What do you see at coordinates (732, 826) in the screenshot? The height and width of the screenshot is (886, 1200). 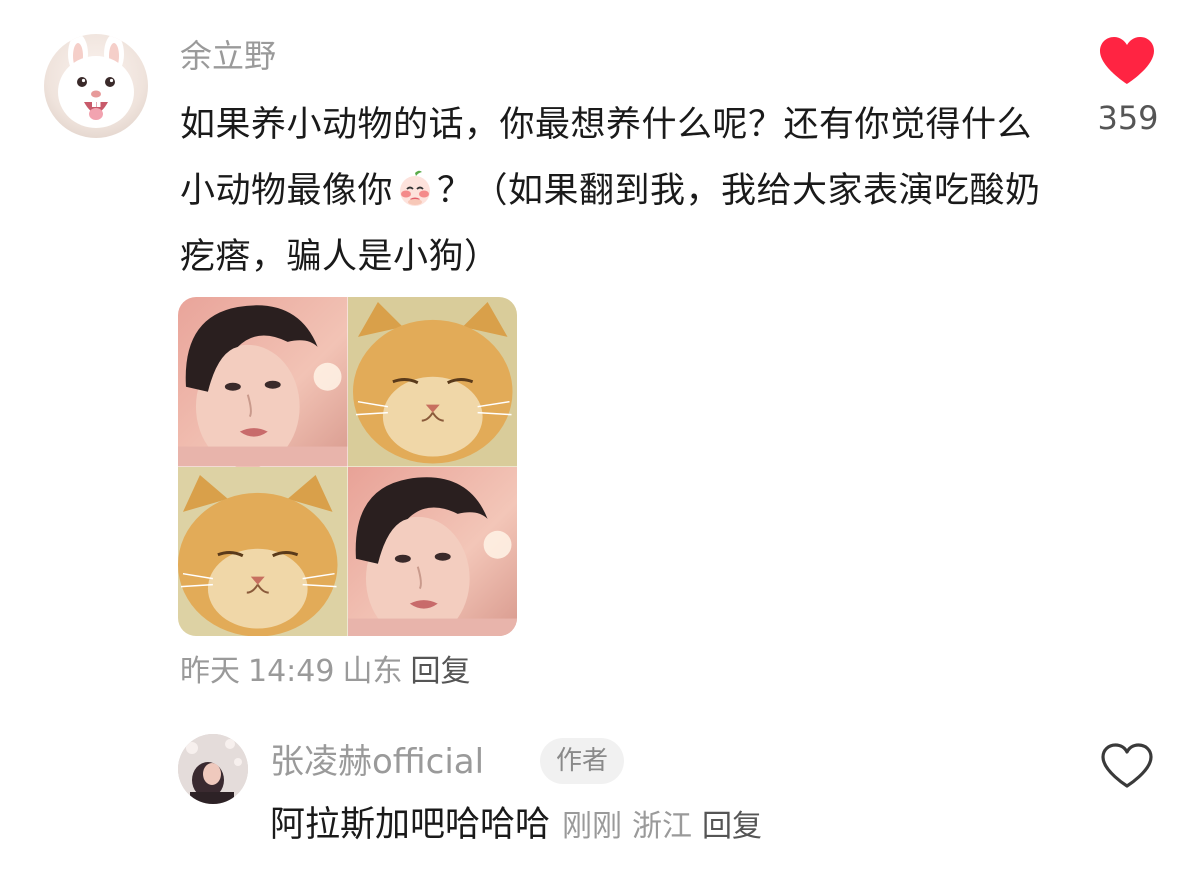 I see `reply-reply-button: 回复` at bounding box center [732, 826].